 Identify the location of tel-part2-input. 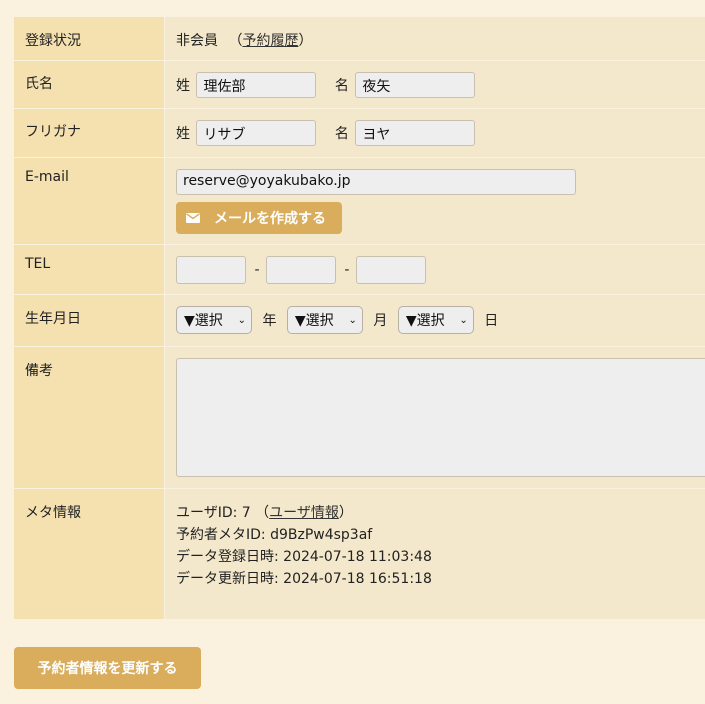
(300, 270).